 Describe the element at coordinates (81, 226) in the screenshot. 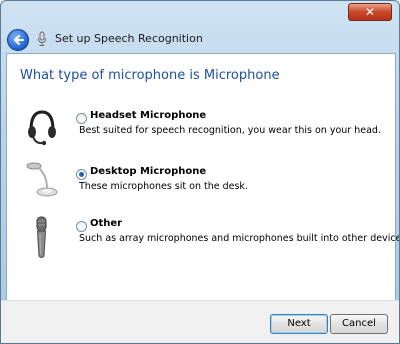

I see `radio-other` at that location.